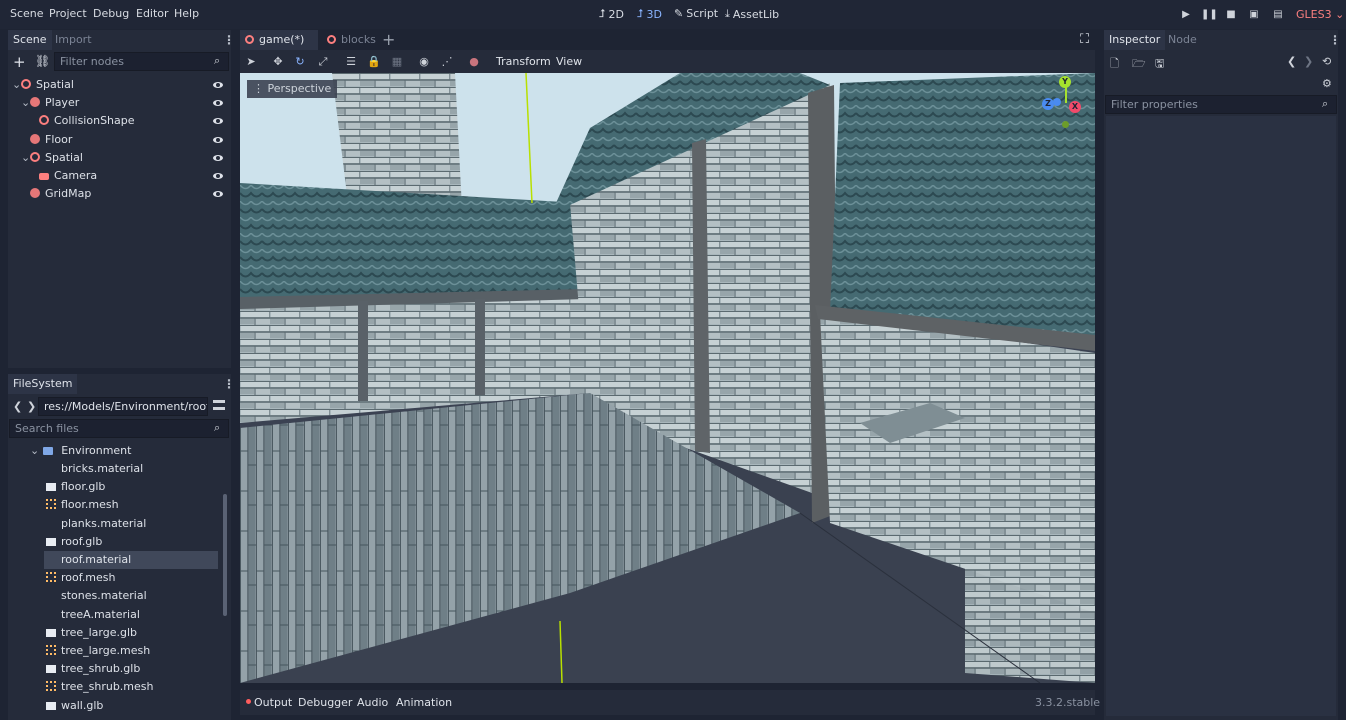 This screenshot has width=1346, height=720. Describe the element at coordinates (131, 669) in the screenshot. I see `file-item: tree_shrub.glb` at that location.